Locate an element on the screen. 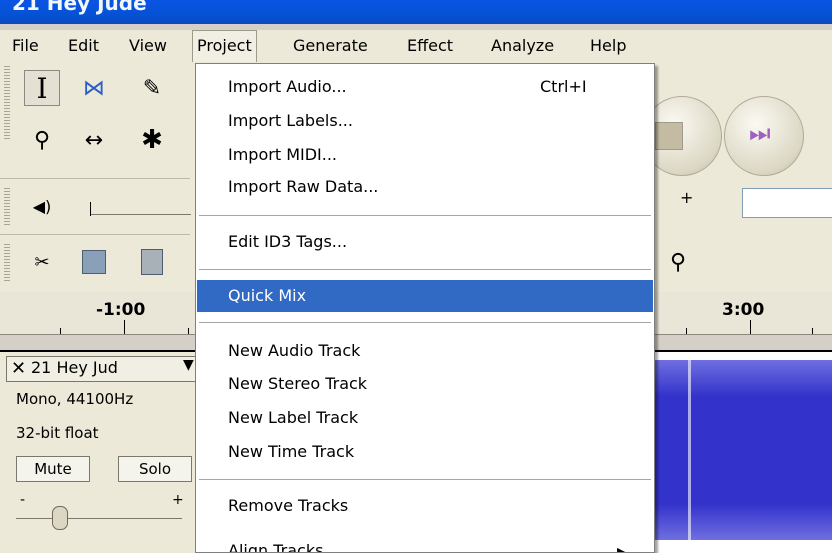 This screenshot has width=832, height=553. new-time-track-label: New Time Track is located at coordinates (291, 451).